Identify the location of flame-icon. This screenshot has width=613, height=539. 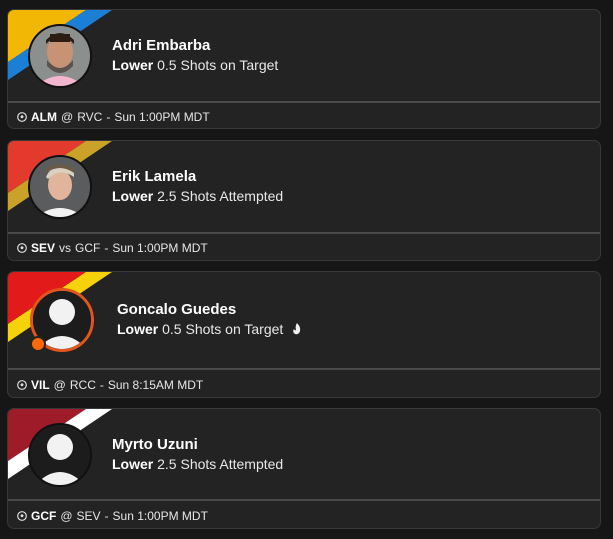
(297, 329).